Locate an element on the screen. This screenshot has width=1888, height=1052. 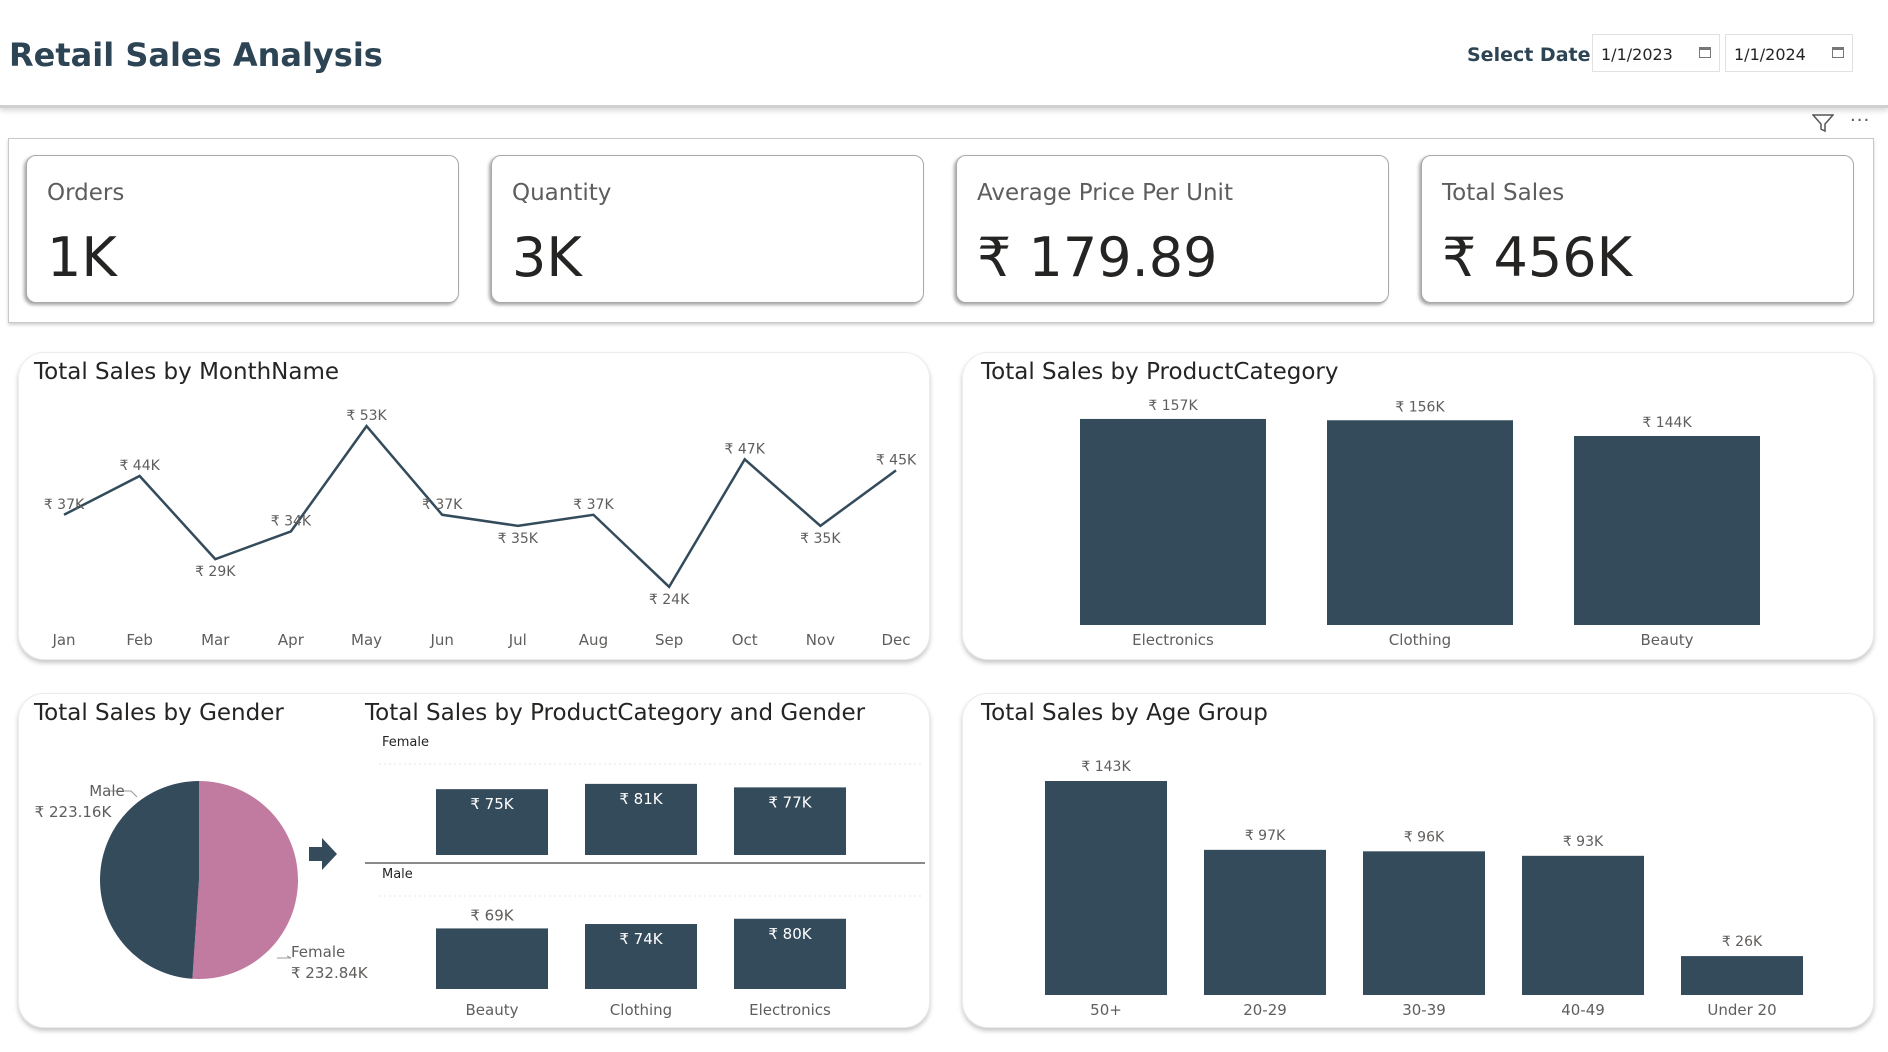
visual-toolbar: ··· is located at coordinates (1843, 122).